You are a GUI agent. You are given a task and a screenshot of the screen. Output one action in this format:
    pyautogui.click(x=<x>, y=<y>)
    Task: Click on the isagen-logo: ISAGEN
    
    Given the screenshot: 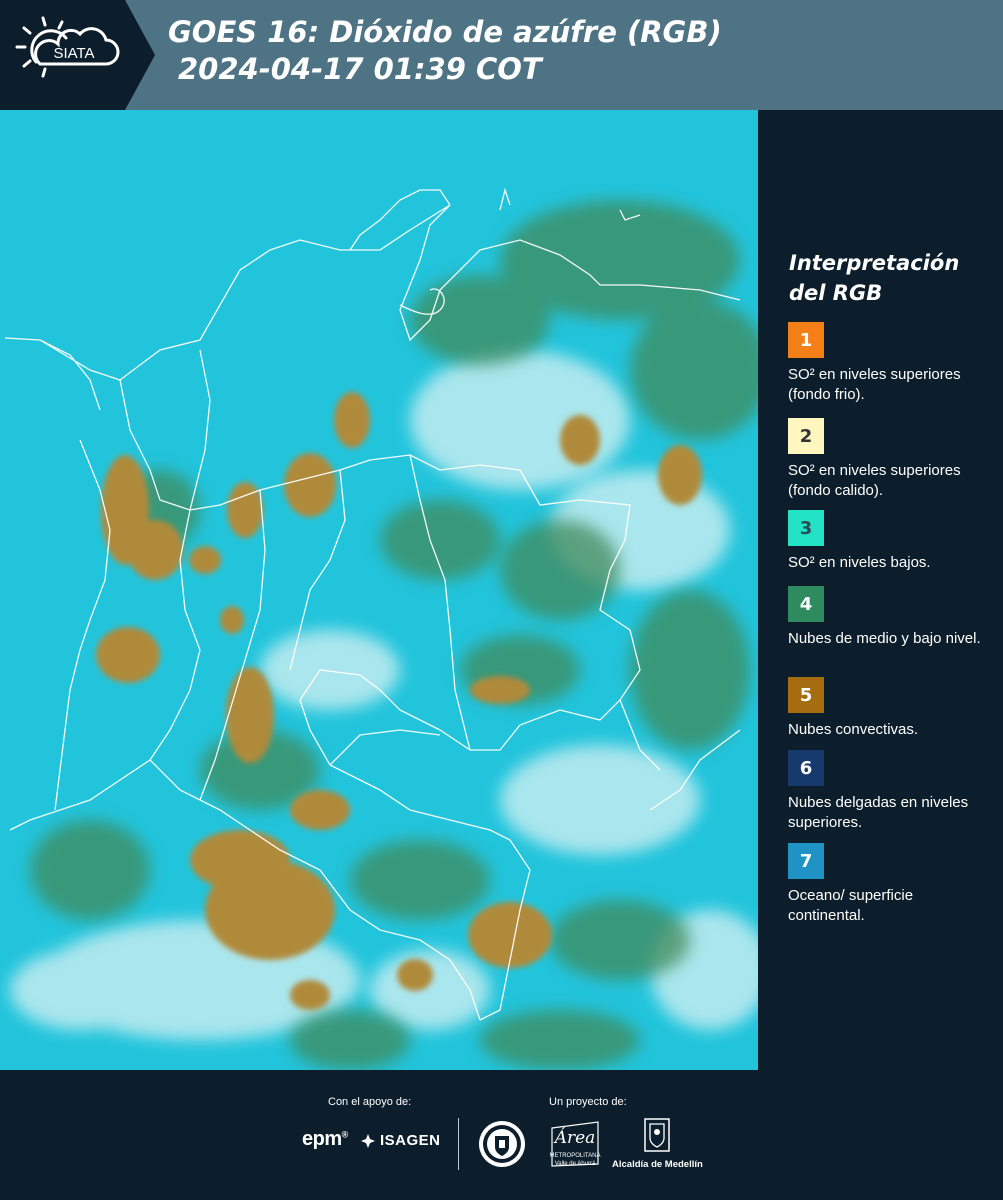 What is the action you would take?
    pyautogui.click(x=400, y=1140)
    